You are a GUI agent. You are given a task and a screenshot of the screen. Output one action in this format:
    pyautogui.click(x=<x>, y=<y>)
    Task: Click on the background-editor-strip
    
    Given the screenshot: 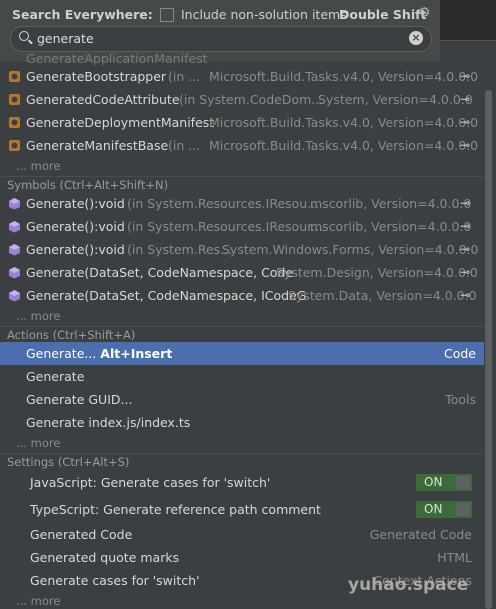 What is the action you would take?
    pyautogui.click(x=468, y=20)
    